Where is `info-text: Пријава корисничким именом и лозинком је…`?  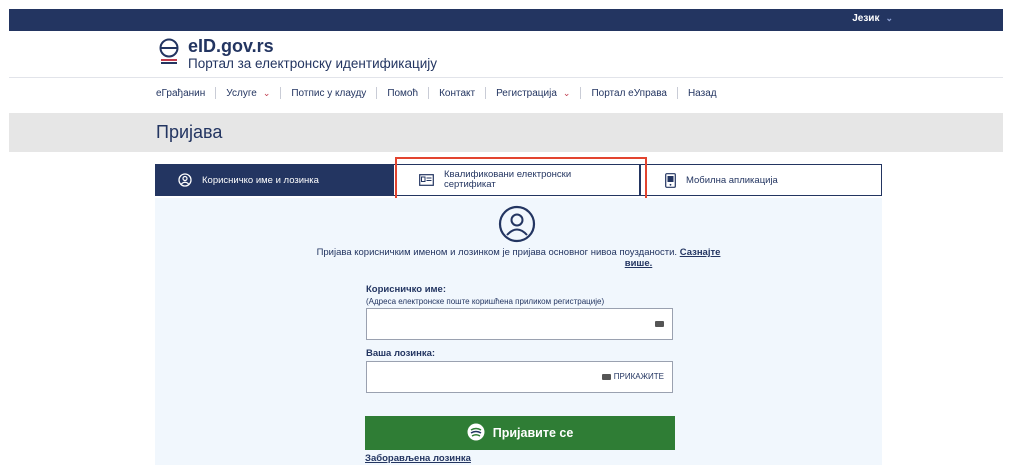
info-text: Пријава корисничким именом и лозинком је… is located at coordinates (497, 252).